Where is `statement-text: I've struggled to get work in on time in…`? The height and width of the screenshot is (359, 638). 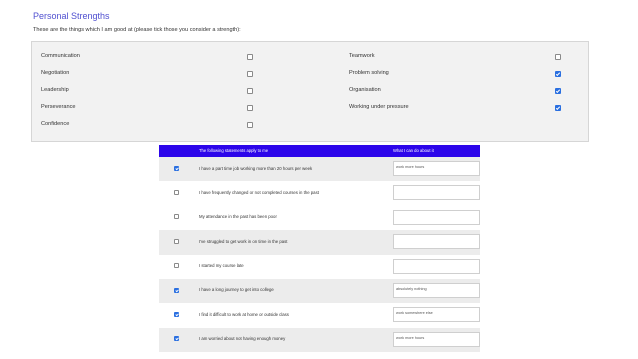 statement-text: I've struggled to get work in on time in… is located at coordinates (243, 241).